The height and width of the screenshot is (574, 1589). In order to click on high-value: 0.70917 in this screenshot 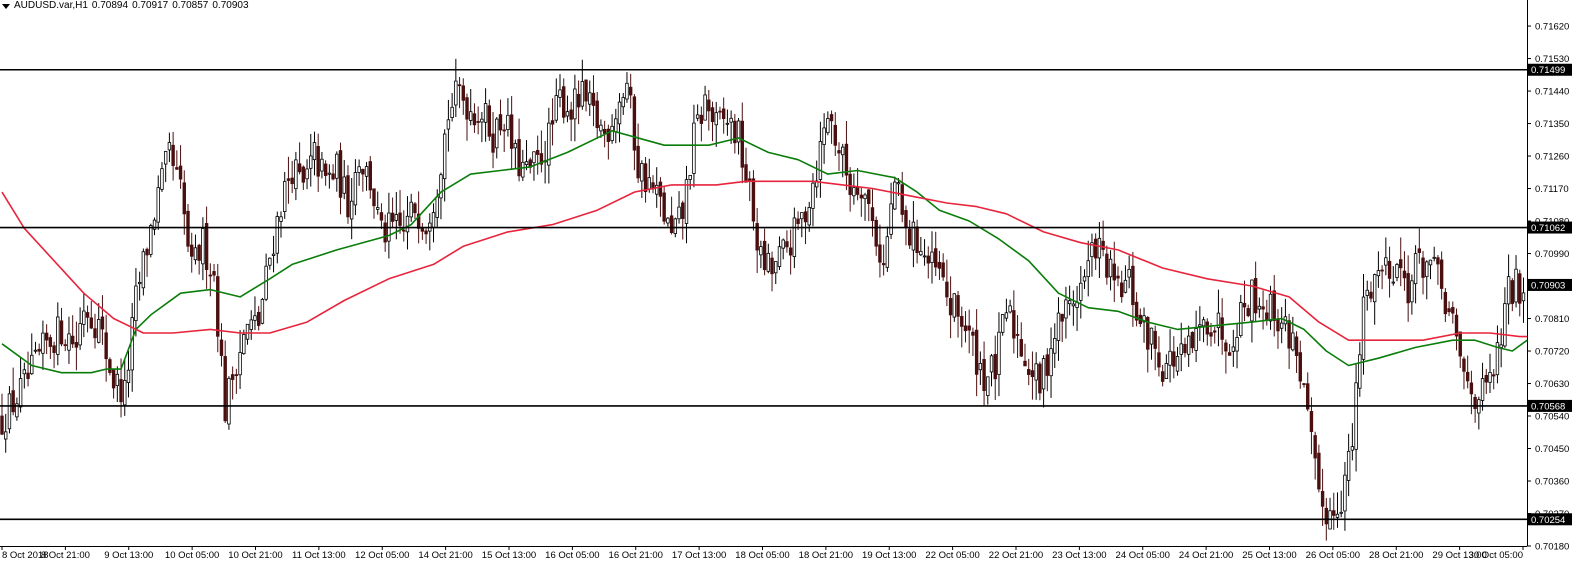, I will do `click(150, 5)`.